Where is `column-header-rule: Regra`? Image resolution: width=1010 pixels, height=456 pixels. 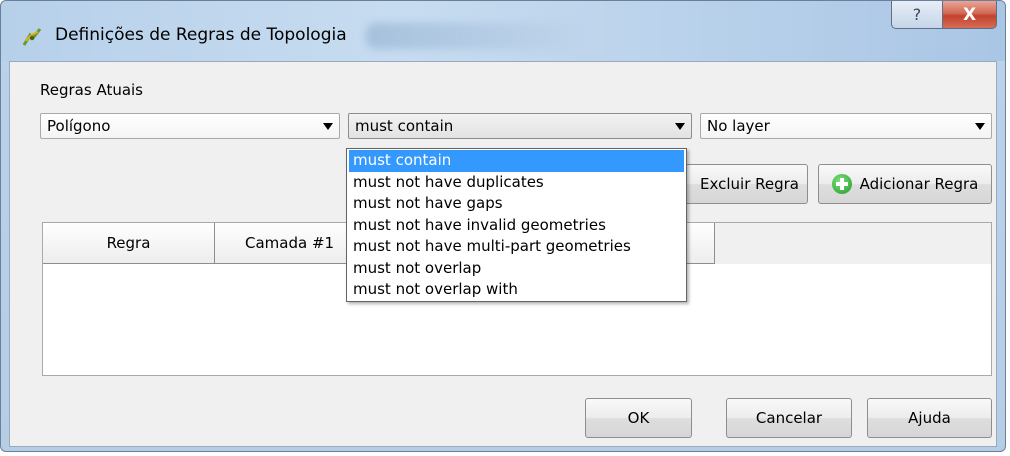 column-header-rule: Regra is located at coordinates (129, 243).